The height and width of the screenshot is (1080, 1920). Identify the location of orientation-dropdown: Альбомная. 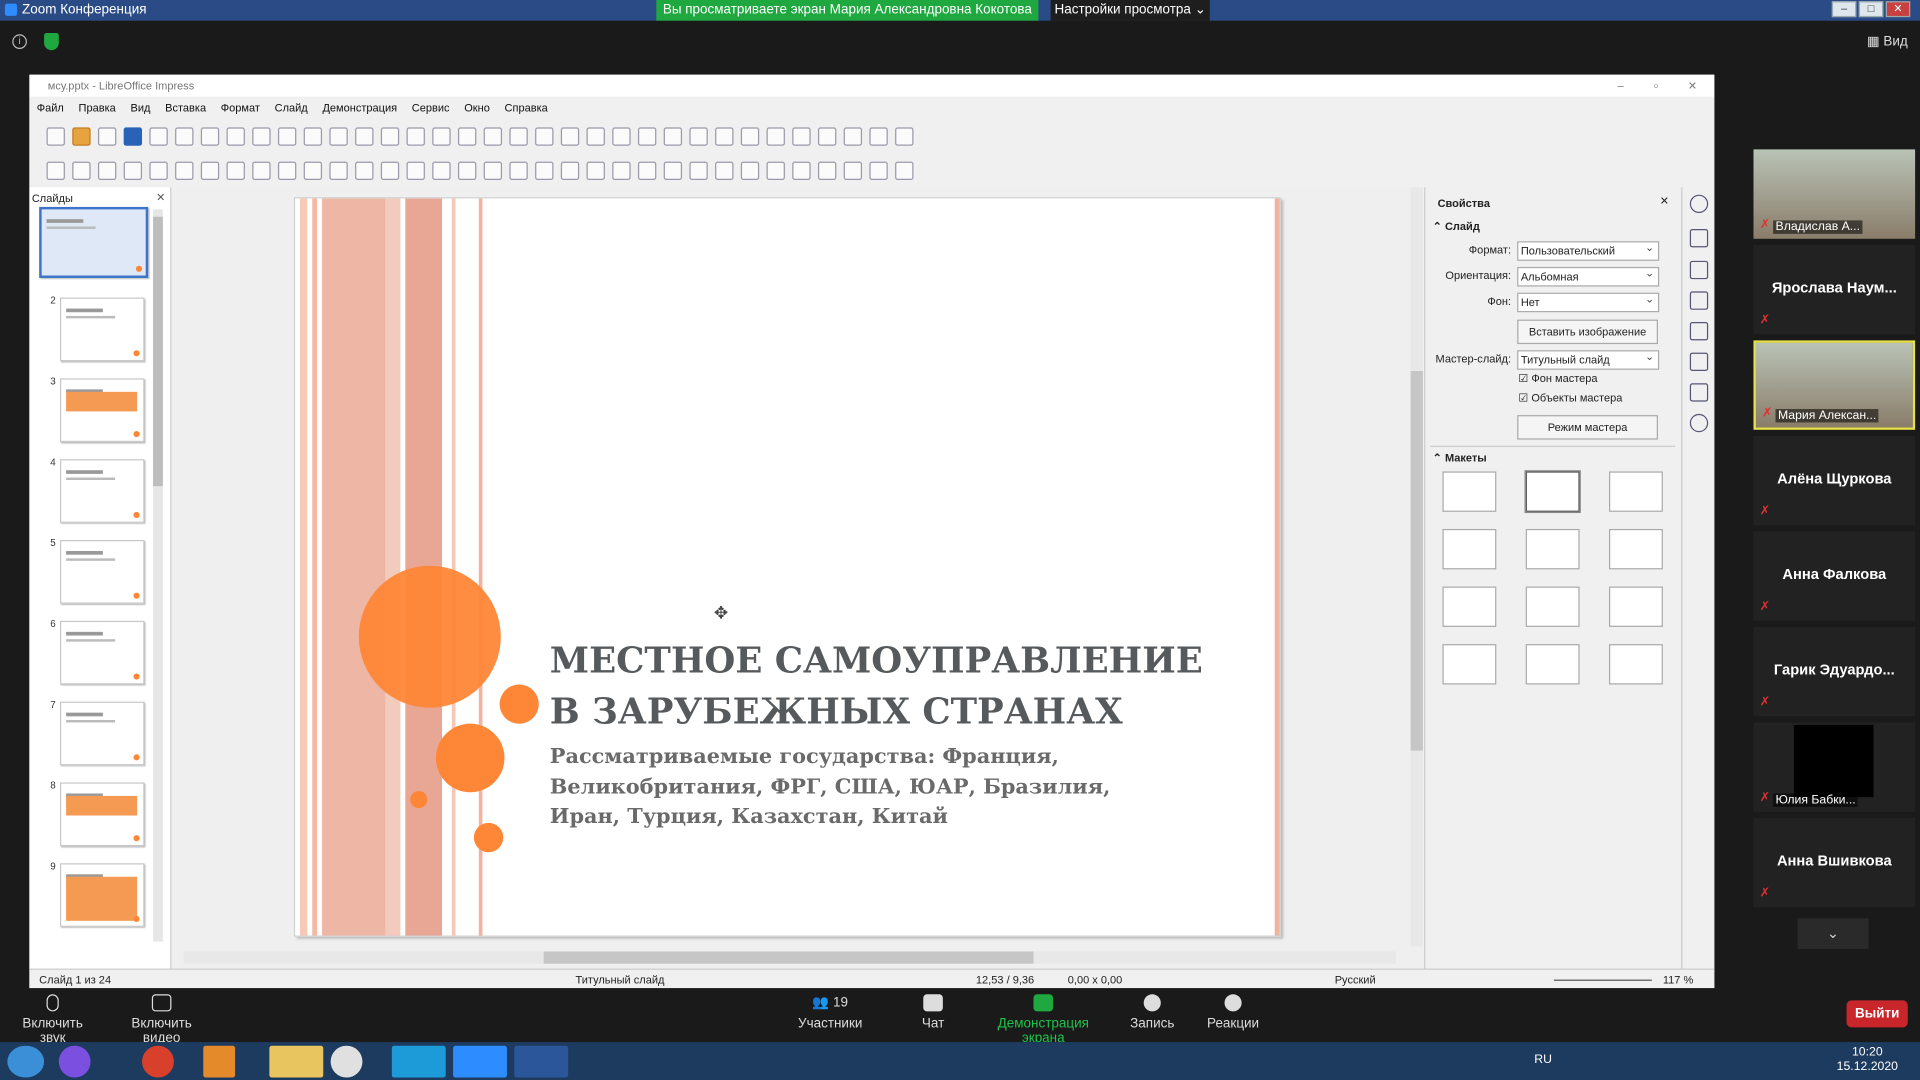
(1588, 275).